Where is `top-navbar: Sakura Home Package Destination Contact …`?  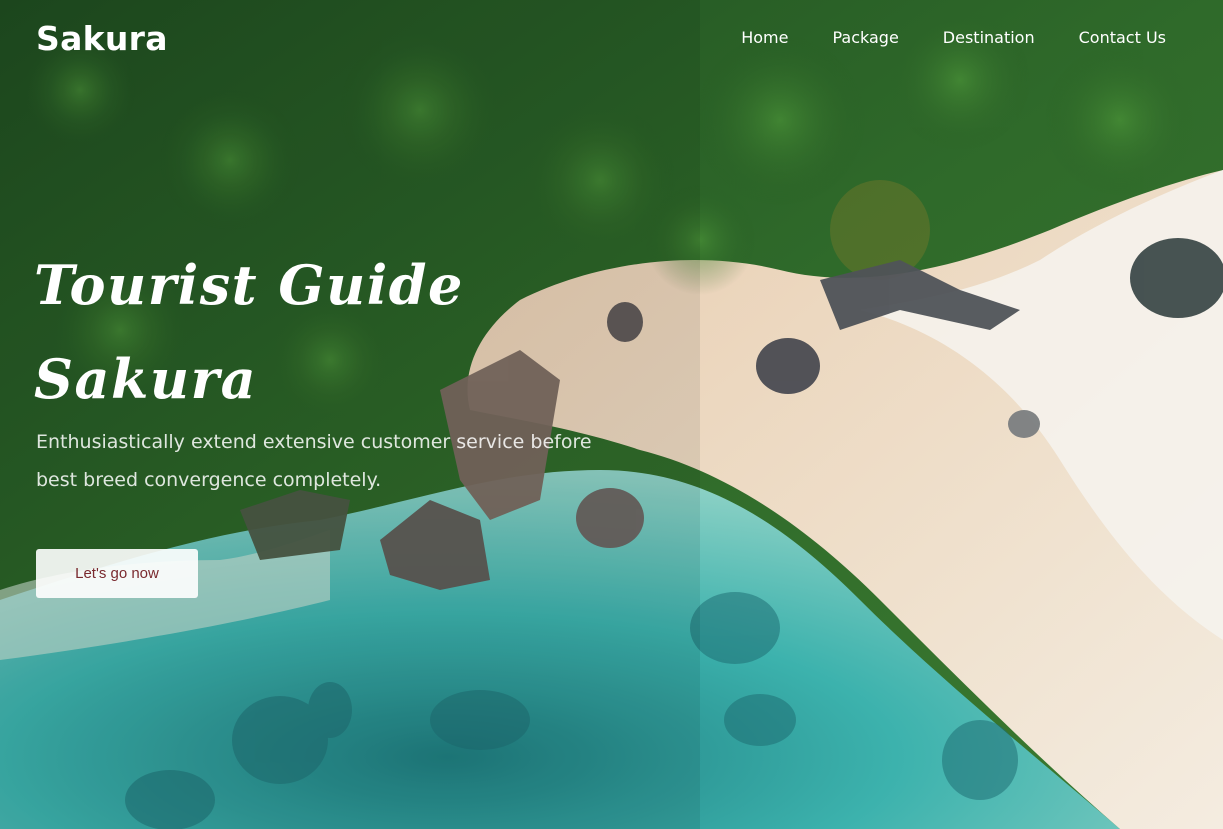
top-navbar: Sakura Home Package Destination Contact … is located at coordinates (611, 39).